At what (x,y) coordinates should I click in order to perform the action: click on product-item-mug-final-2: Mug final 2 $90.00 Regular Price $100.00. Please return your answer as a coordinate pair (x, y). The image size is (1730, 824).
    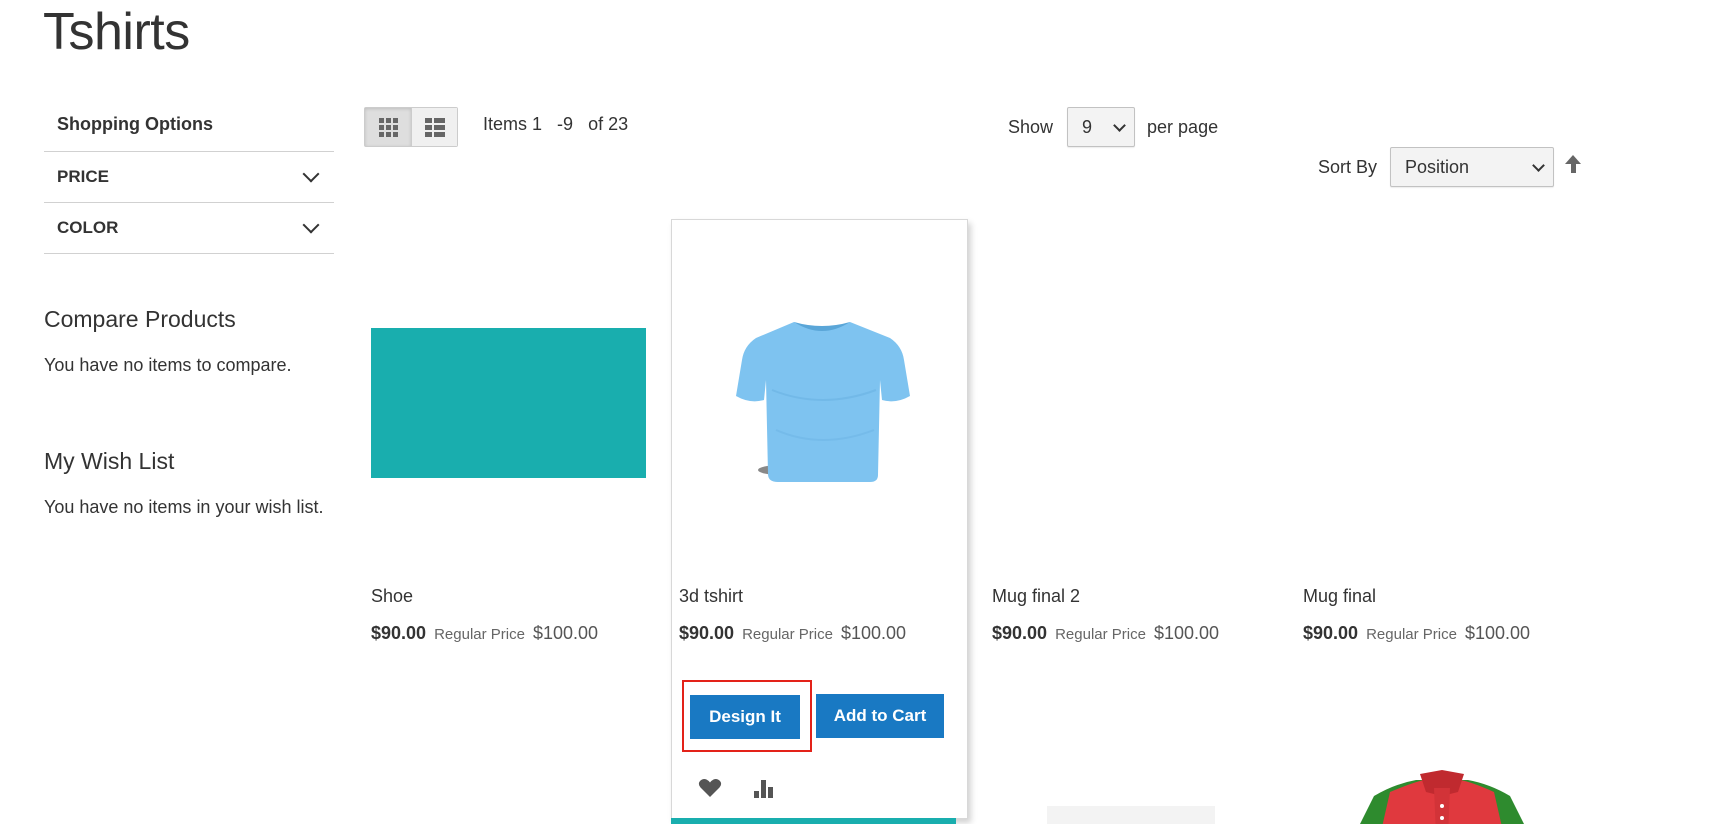
    Looking at the image, I should click on (1134, 432).